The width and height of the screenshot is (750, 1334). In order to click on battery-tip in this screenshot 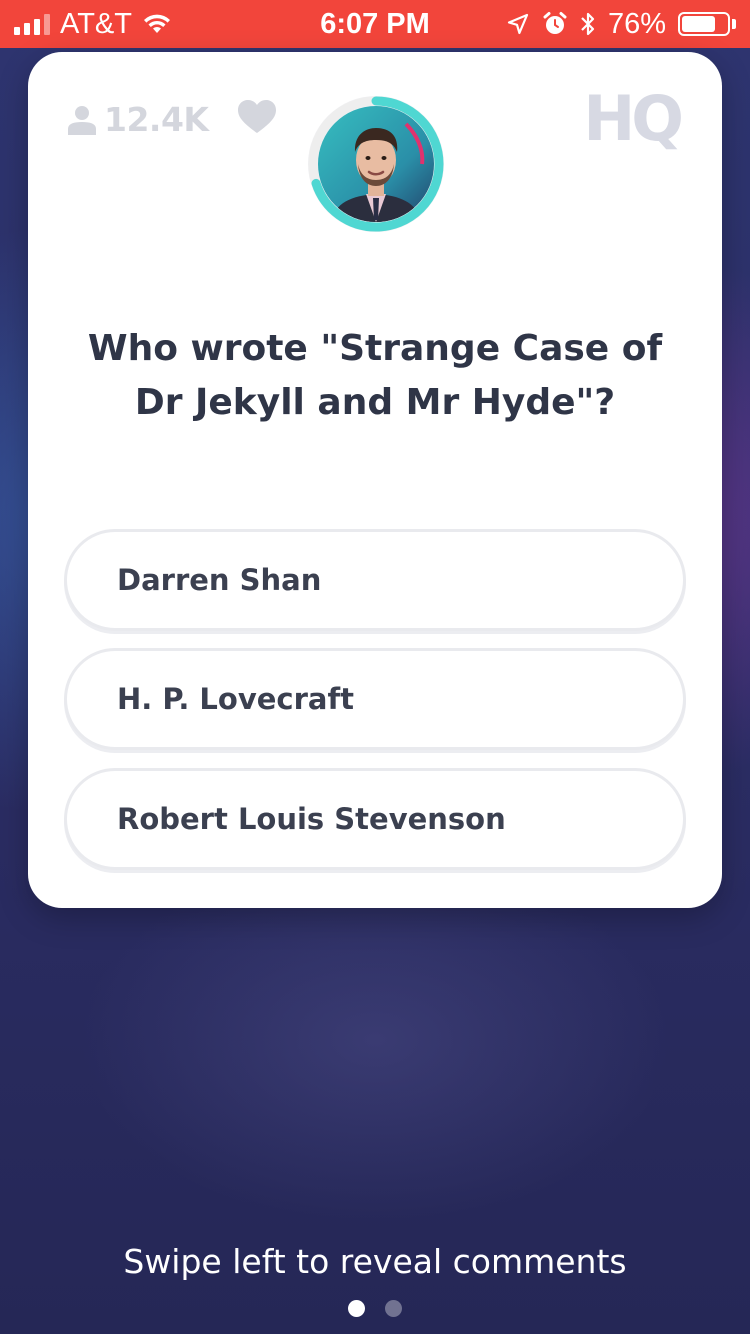, I will do `click(734, 24)`.